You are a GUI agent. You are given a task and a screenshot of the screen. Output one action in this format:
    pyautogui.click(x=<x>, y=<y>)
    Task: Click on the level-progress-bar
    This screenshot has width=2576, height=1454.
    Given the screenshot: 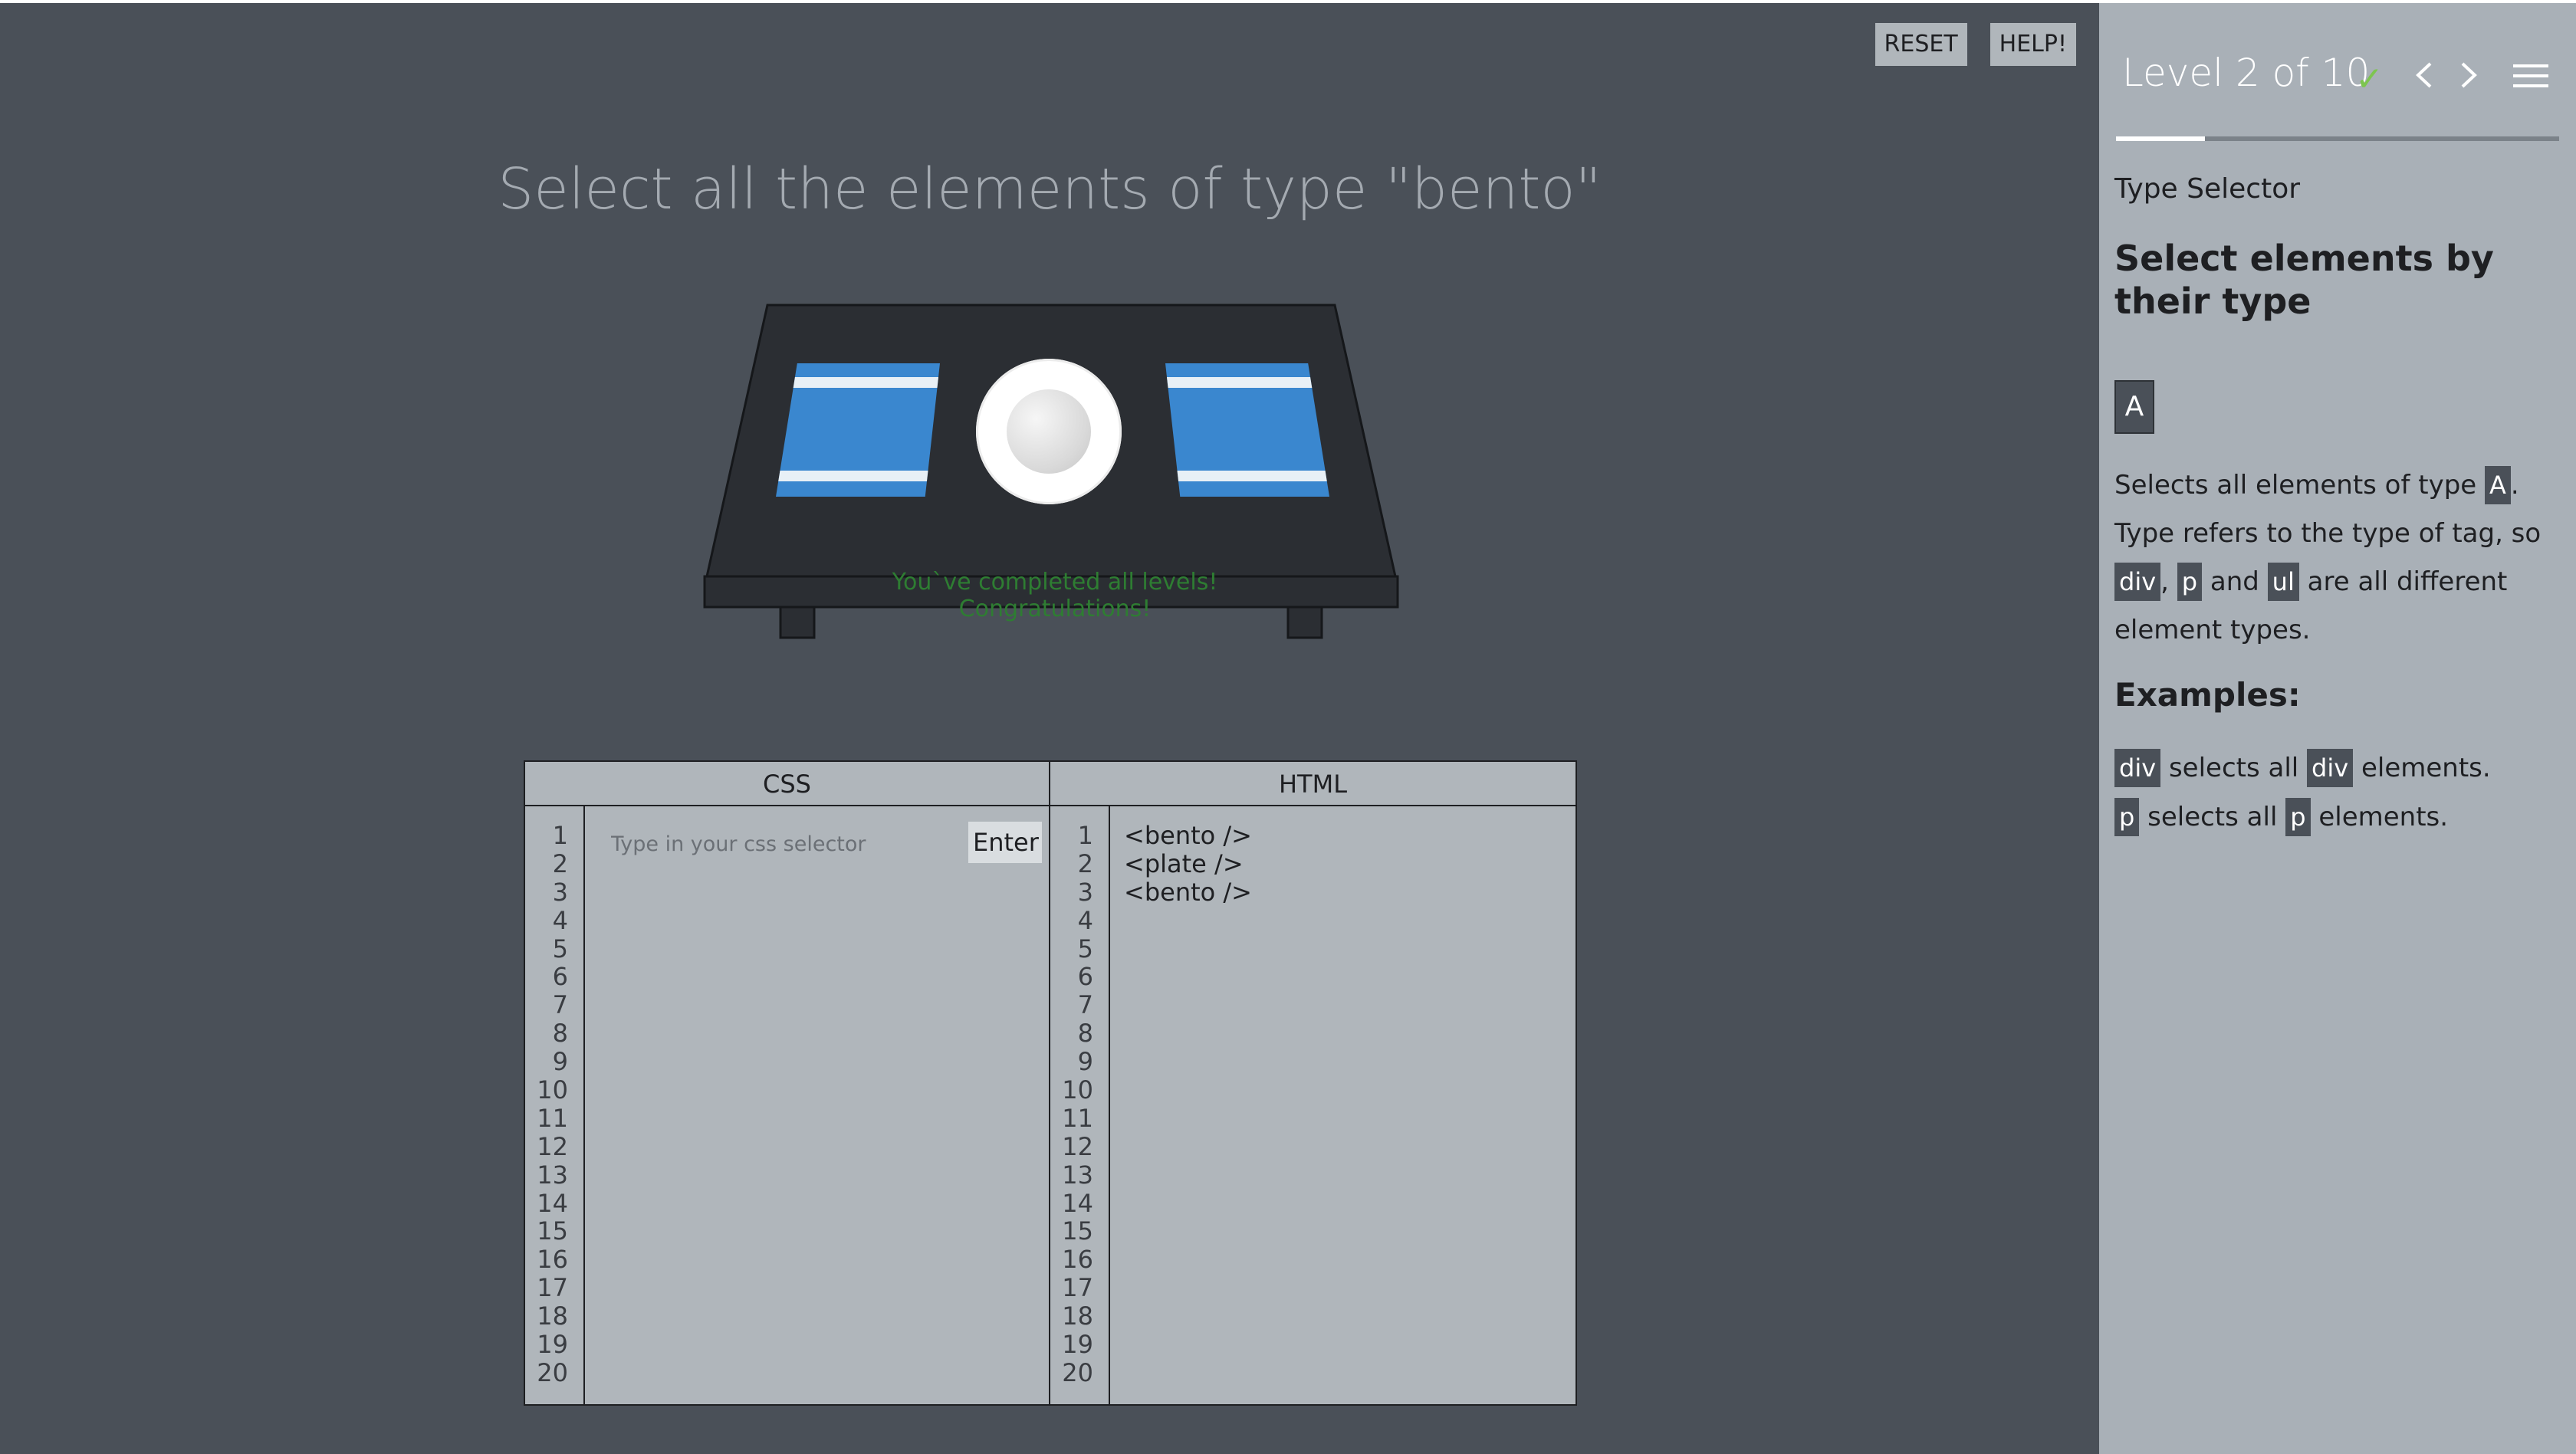 What is the action you would take?
    pyautogui.click(x=2338, y=138)
    